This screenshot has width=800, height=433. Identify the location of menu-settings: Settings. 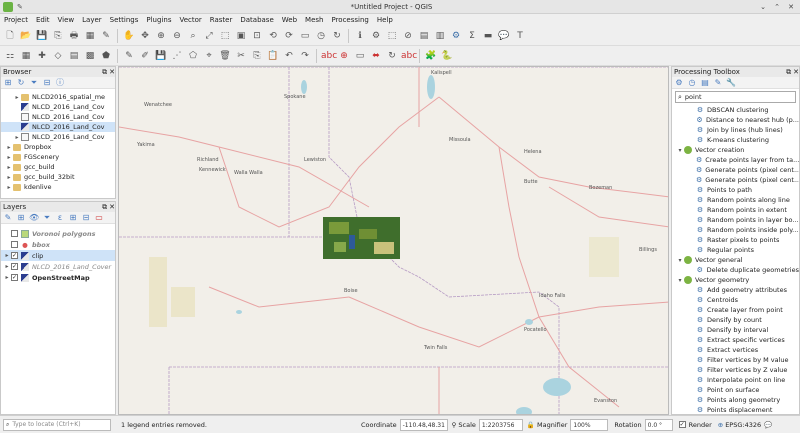
(124, 20).